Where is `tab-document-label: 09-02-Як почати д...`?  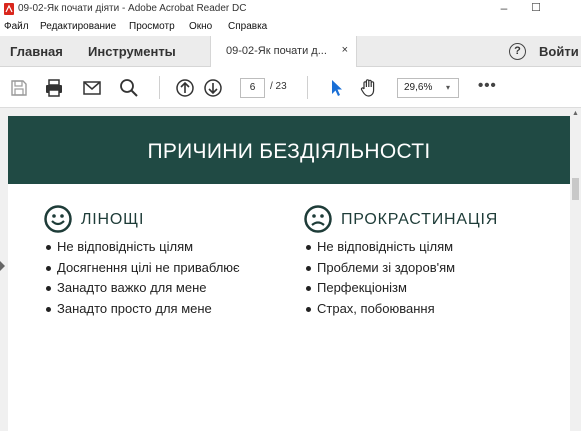 tab-document-label: 09-02-Як почати д... is located at coordinates (276, 51).